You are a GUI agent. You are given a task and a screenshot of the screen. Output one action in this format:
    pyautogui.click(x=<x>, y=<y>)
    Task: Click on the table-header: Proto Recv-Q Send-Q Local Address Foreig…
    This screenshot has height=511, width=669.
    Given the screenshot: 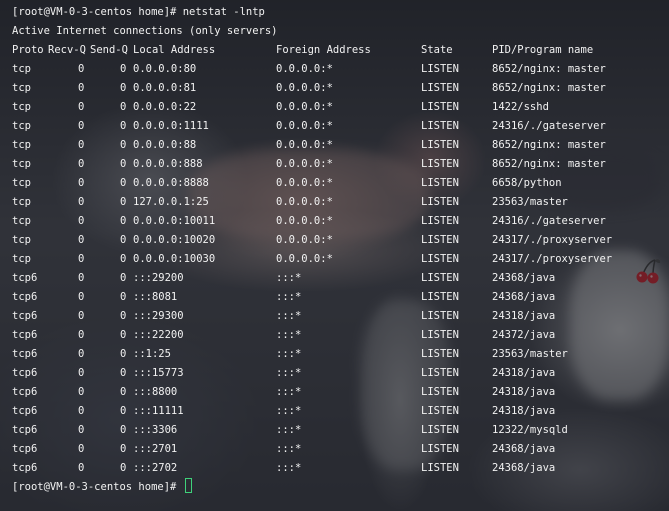 What is the action you would take?
    pyautogui.click(x=340, y=50)
    